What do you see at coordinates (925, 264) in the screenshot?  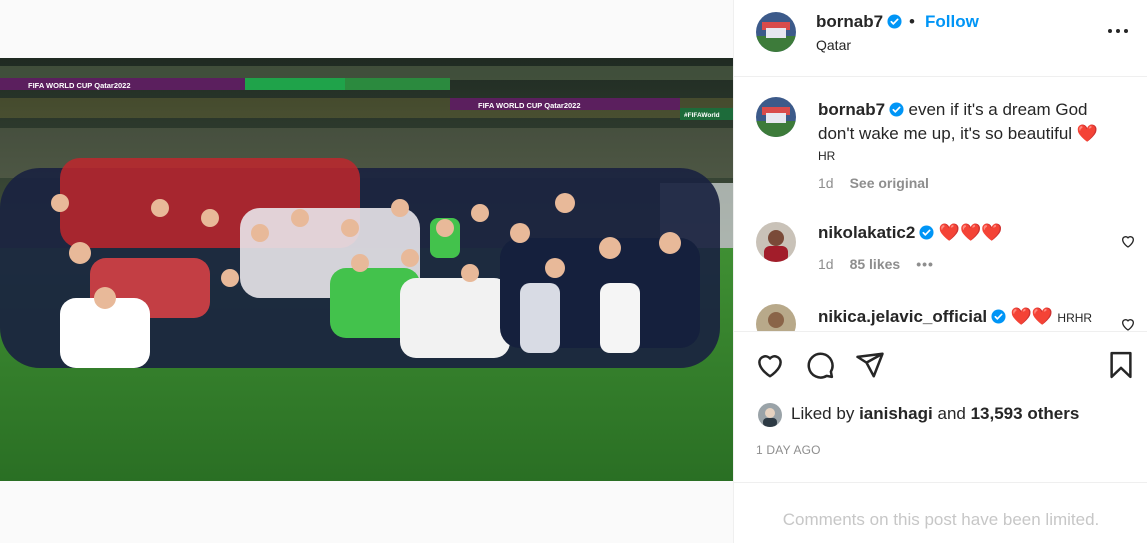 I see `comment-more-button: •••` at bounding box center [925, 264].